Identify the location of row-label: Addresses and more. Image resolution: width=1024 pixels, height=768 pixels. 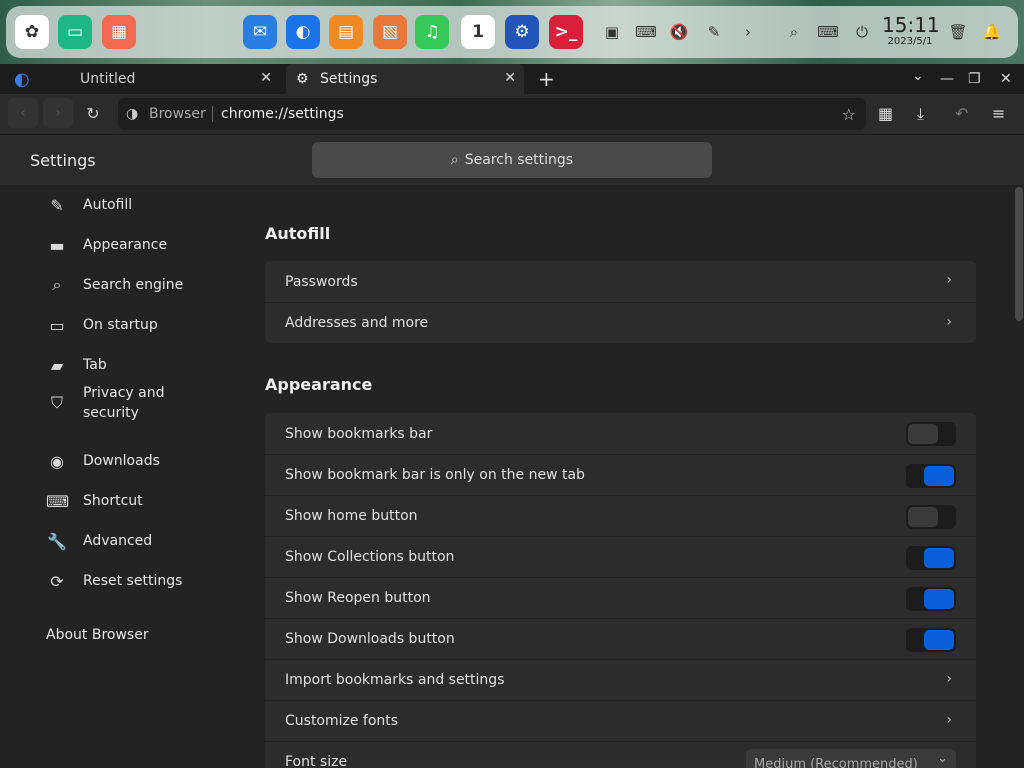
(357, 323).